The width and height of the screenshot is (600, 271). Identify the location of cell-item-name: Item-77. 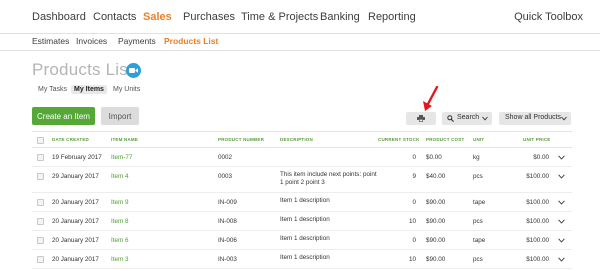
(121, 157).